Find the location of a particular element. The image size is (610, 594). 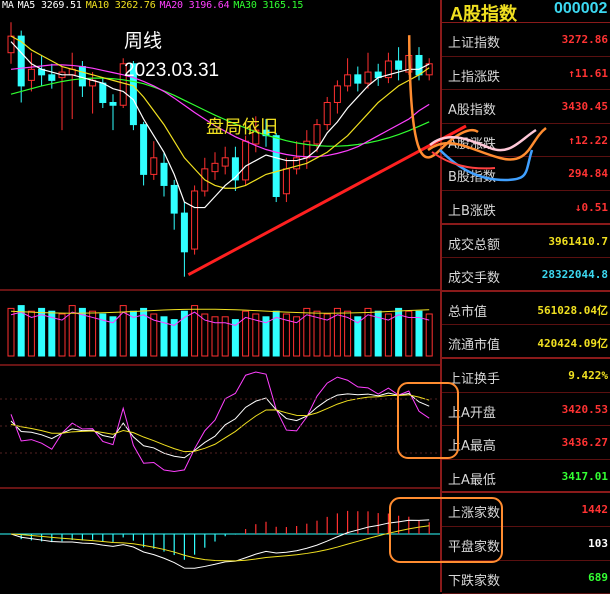

panel-row-label: 上A开盘 is located at coordinates (472, 411).